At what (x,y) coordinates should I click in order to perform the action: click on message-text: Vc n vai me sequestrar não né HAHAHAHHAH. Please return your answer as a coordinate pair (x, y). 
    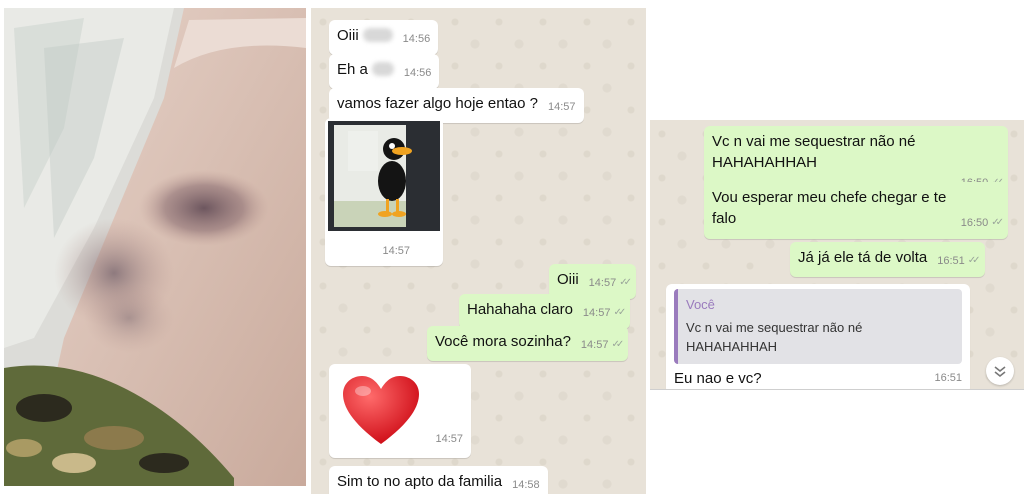
    Looking at the image, I should click on (814, 152).